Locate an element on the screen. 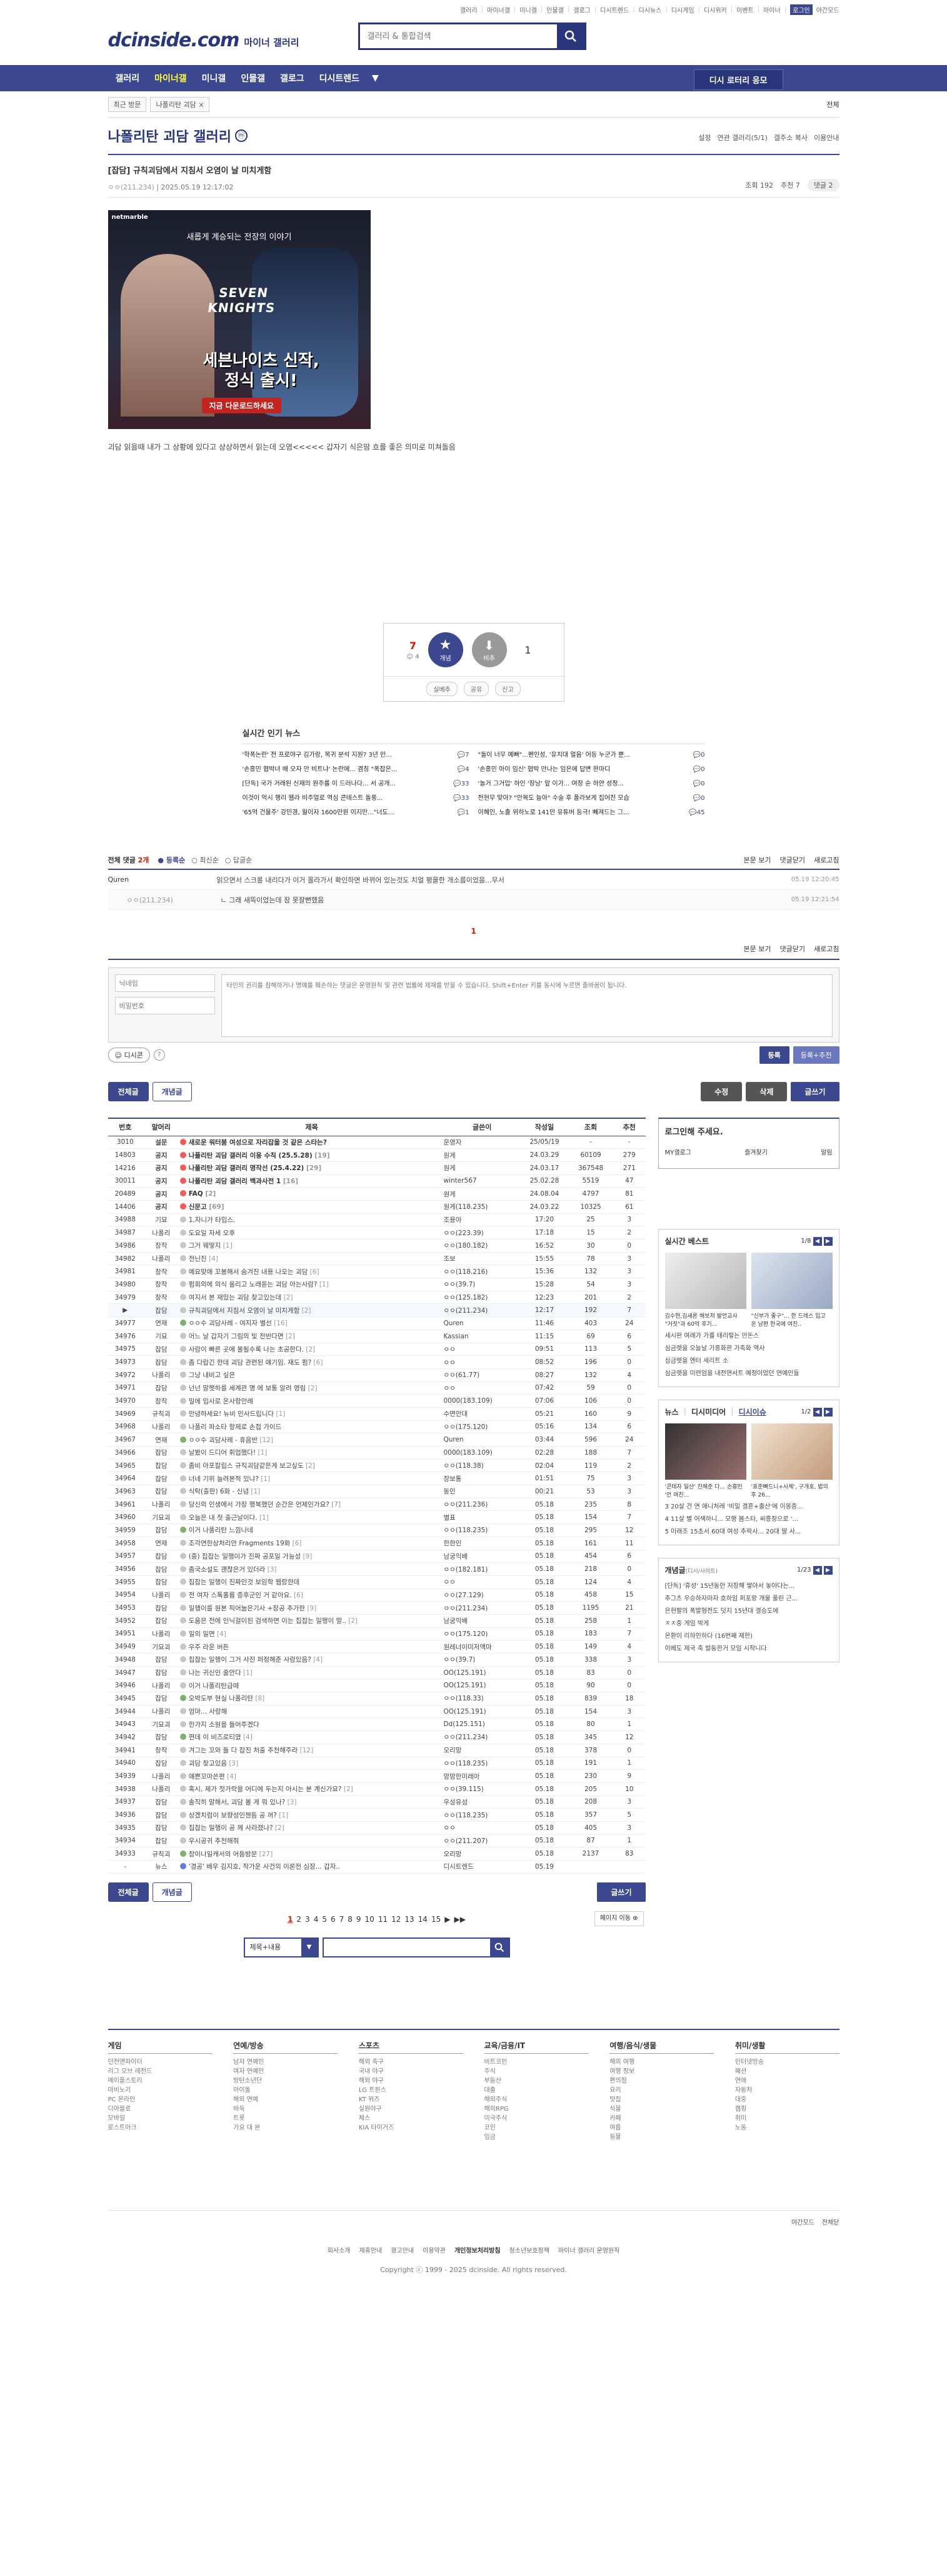 The height and width of the screenshot is (2576, 947). recommend-up-button: ★ 개념 is located at coordinates (446, 649).